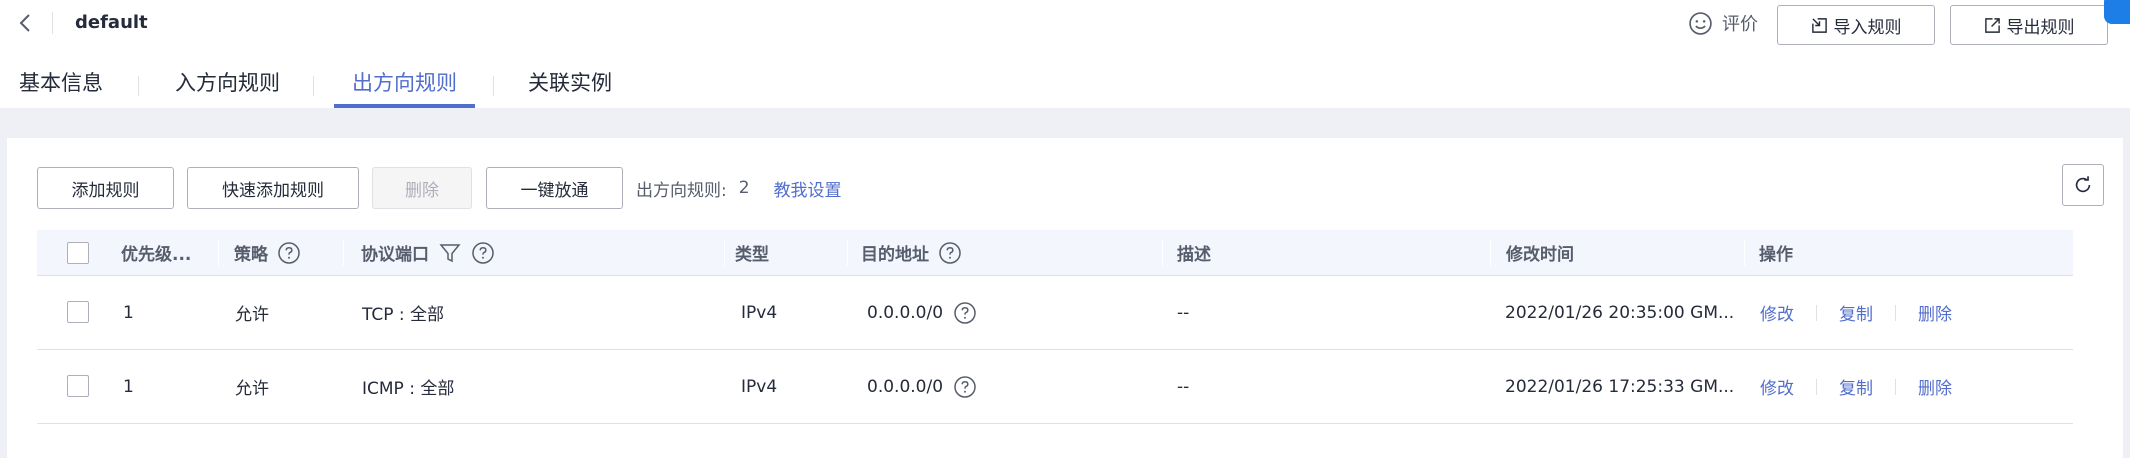 The width and height of the screenshot is (2130, 458). What do you see at coordinates (227, 83) in the screenshot?
I see `tab-inbound-rules: 入方向规则` at bounding box center [227, 83].